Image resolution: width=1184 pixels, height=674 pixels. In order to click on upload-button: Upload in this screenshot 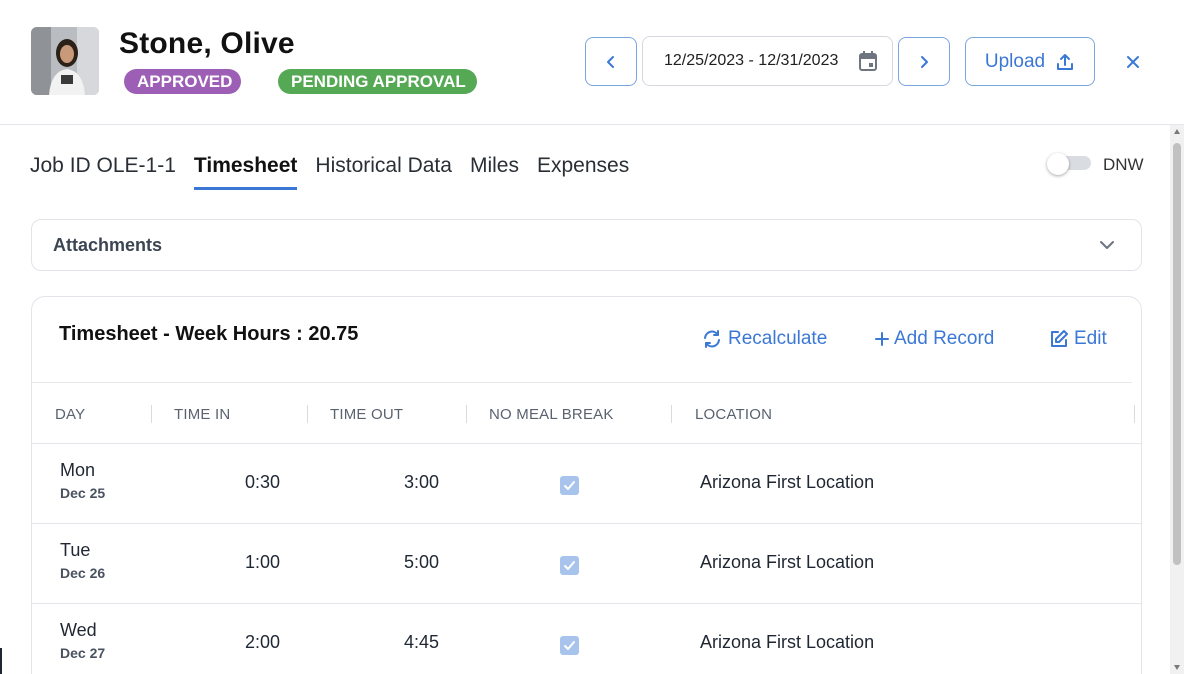, I will do `click(1030, 61)`.